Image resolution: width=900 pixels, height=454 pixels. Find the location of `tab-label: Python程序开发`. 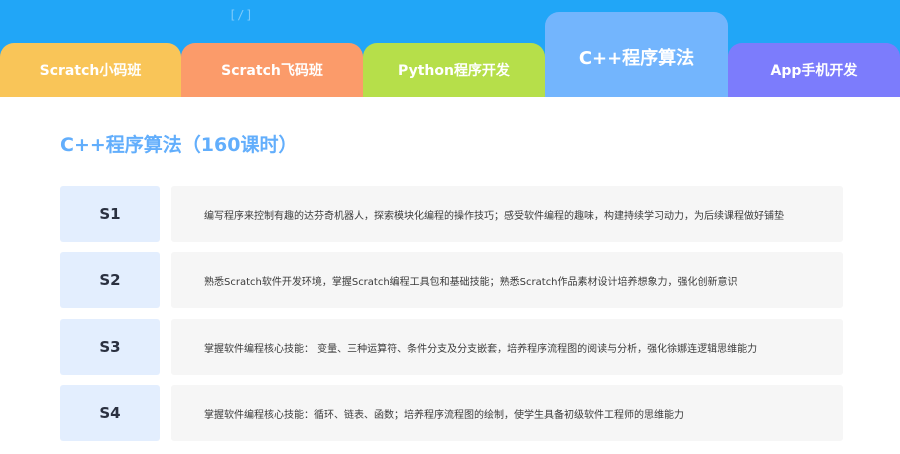

tab-label: Python程序开发 is located at coordinates (454, 71).